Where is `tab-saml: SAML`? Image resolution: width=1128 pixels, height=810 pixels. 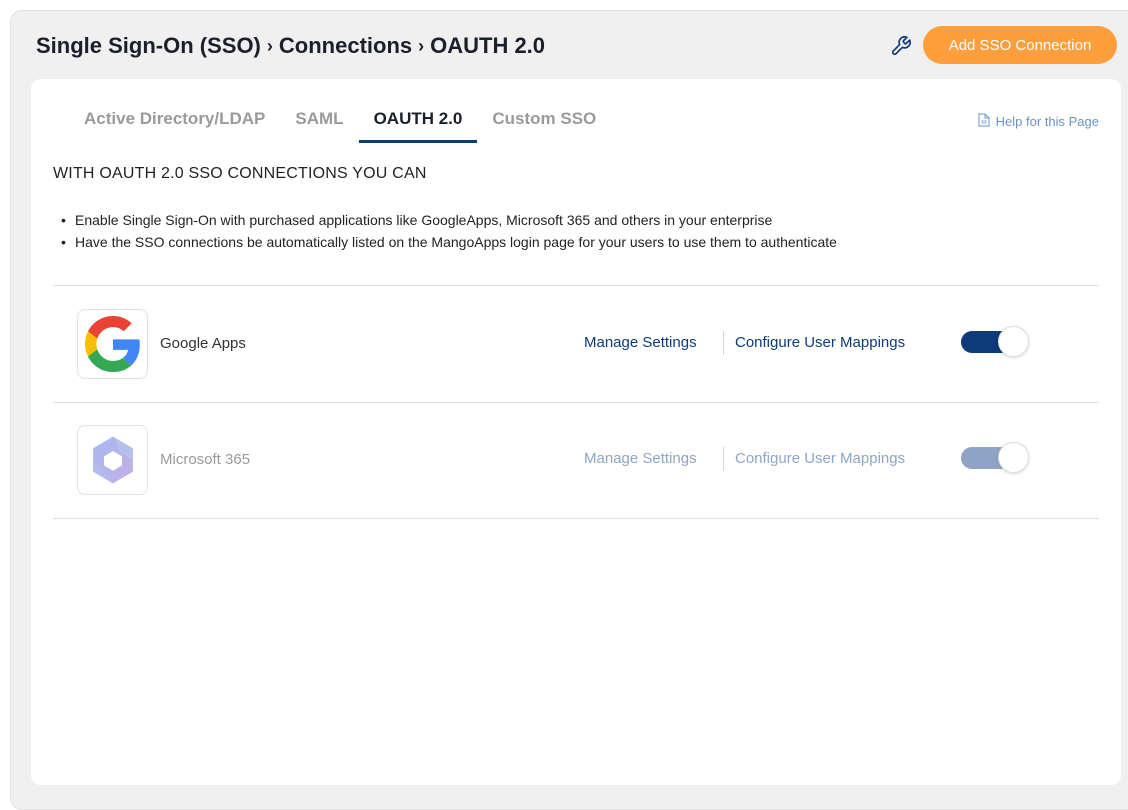
tab-saml: SAML is located at coordinates (319, 126).